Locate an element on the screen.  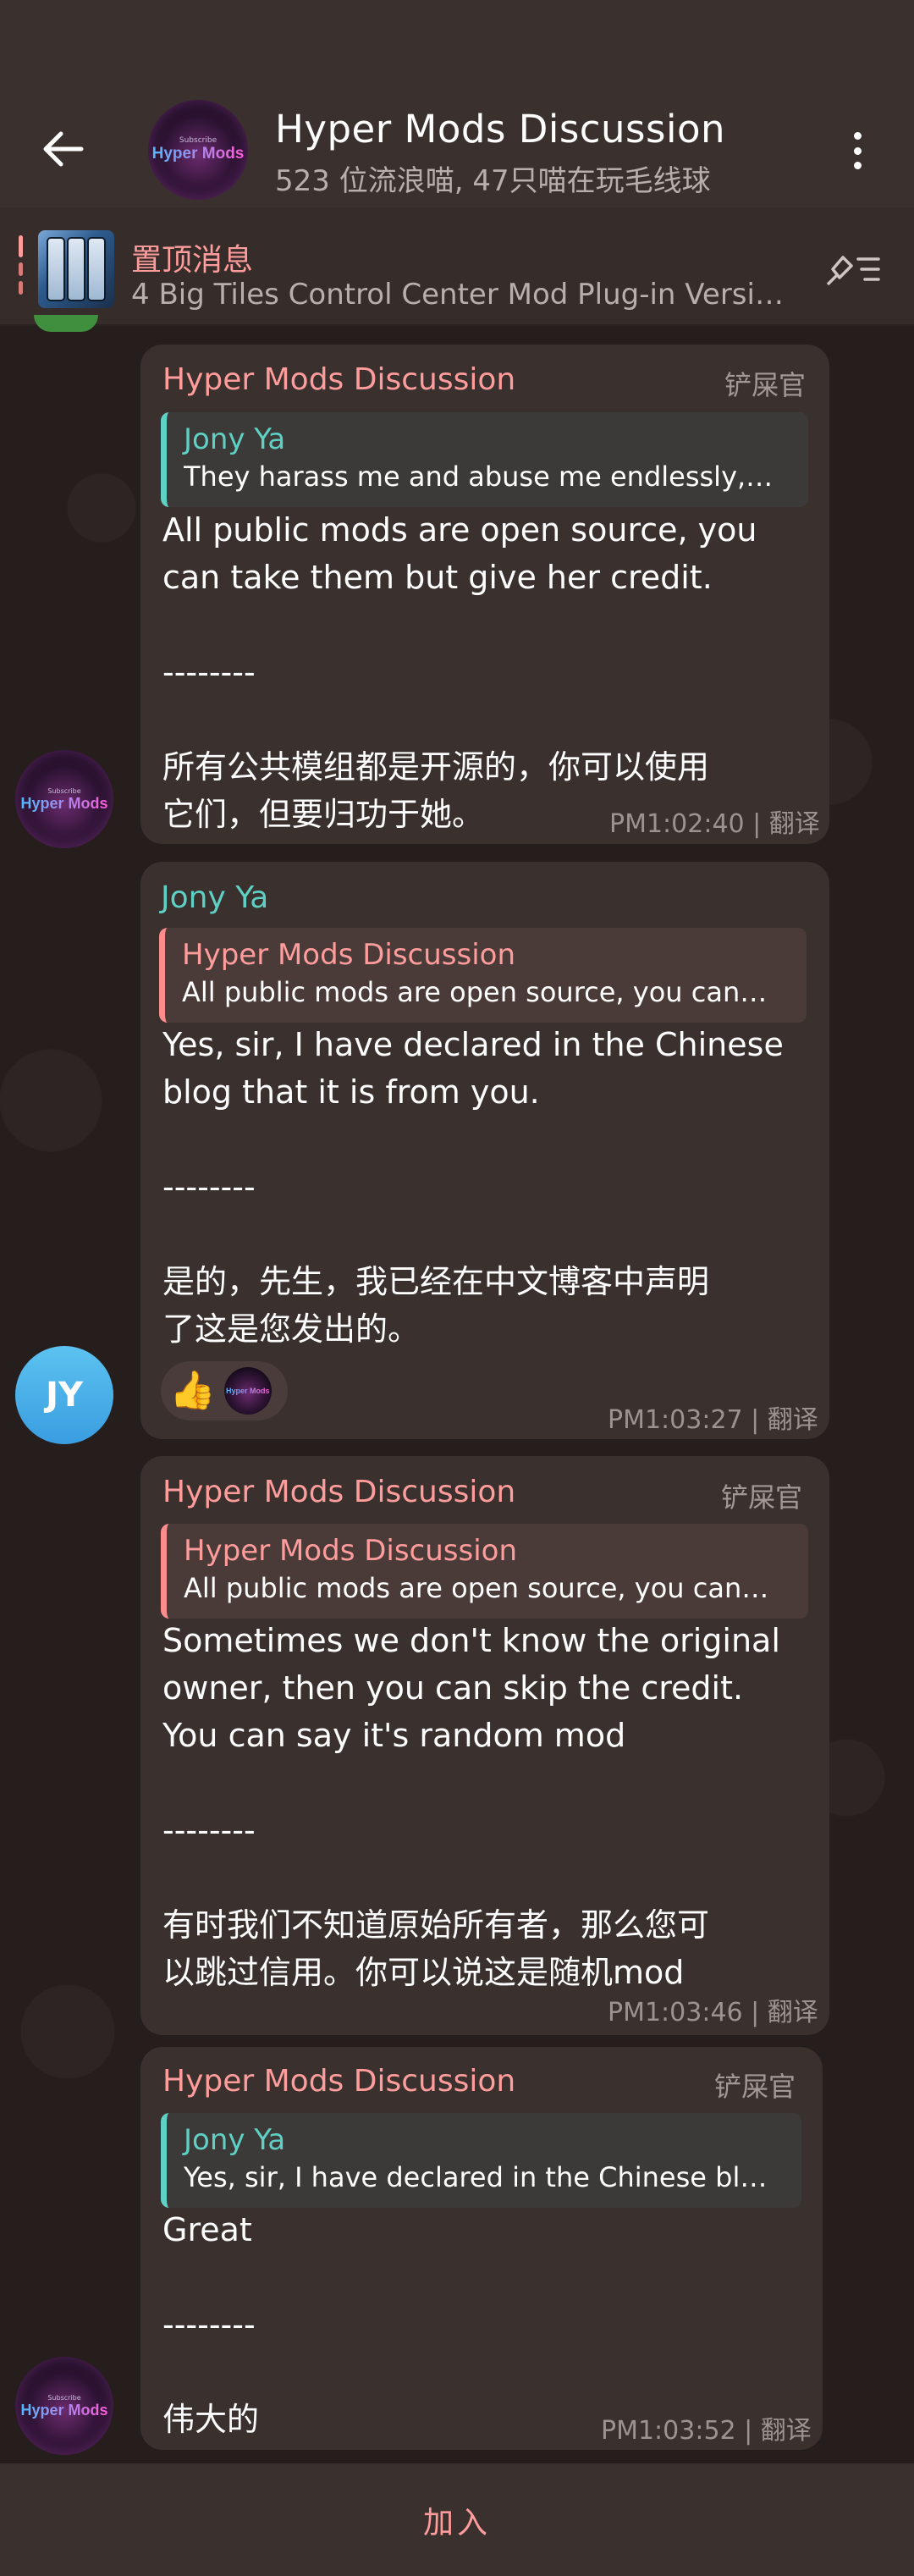
thumbs-up-icon: 👍 is located at coordinates (192, 1391).